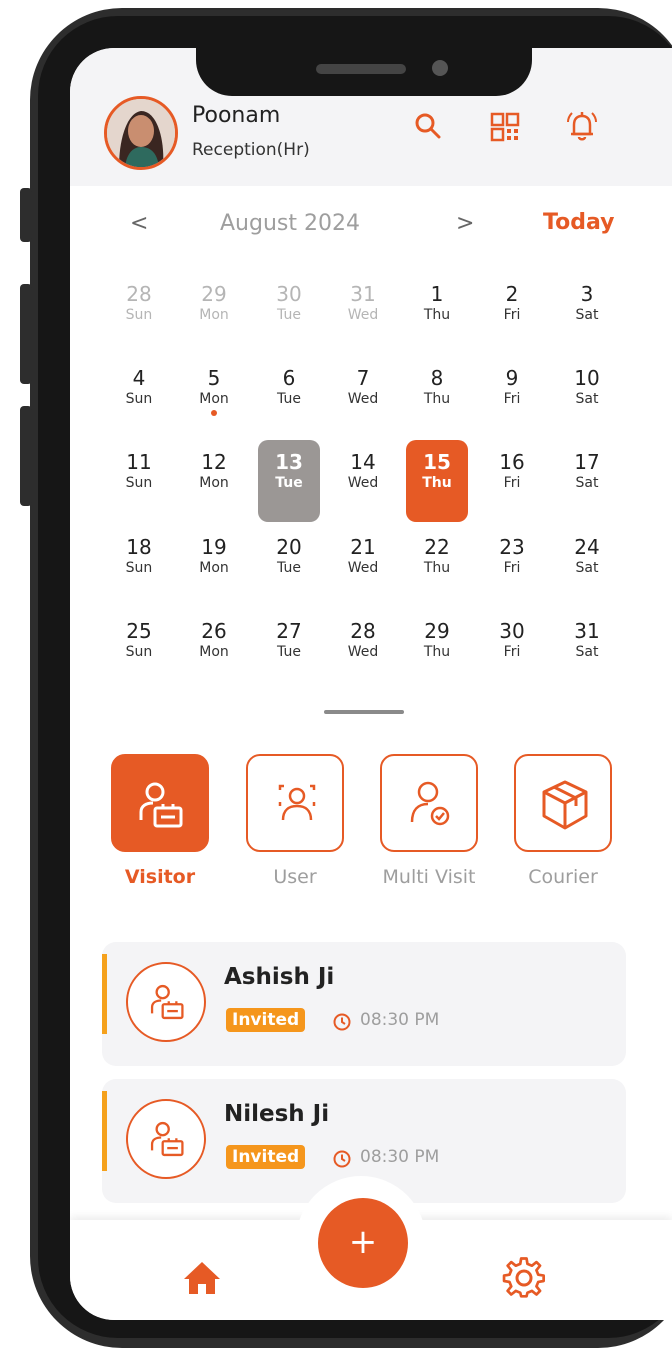 This screenshot has height=1352, width=672. Describe the element at coordinates (104, 994) in the screenshot. I see `status-accent-bar` at that location.